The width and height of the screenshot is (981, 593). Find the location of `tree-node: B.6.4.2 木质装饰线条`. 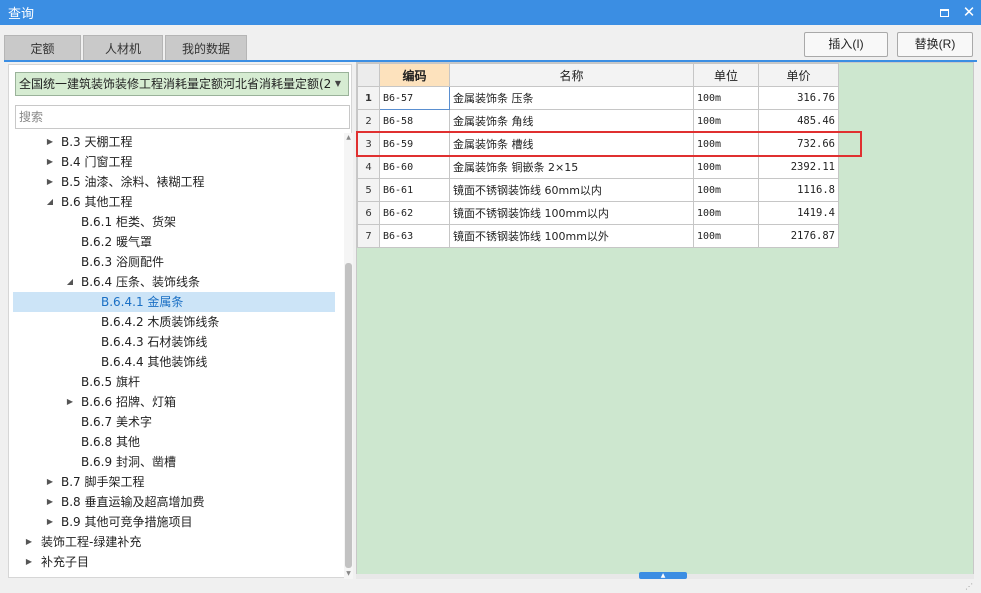

tree-node: B.6.4.2 木质装饰线条 is located at coordinates (174, 322).